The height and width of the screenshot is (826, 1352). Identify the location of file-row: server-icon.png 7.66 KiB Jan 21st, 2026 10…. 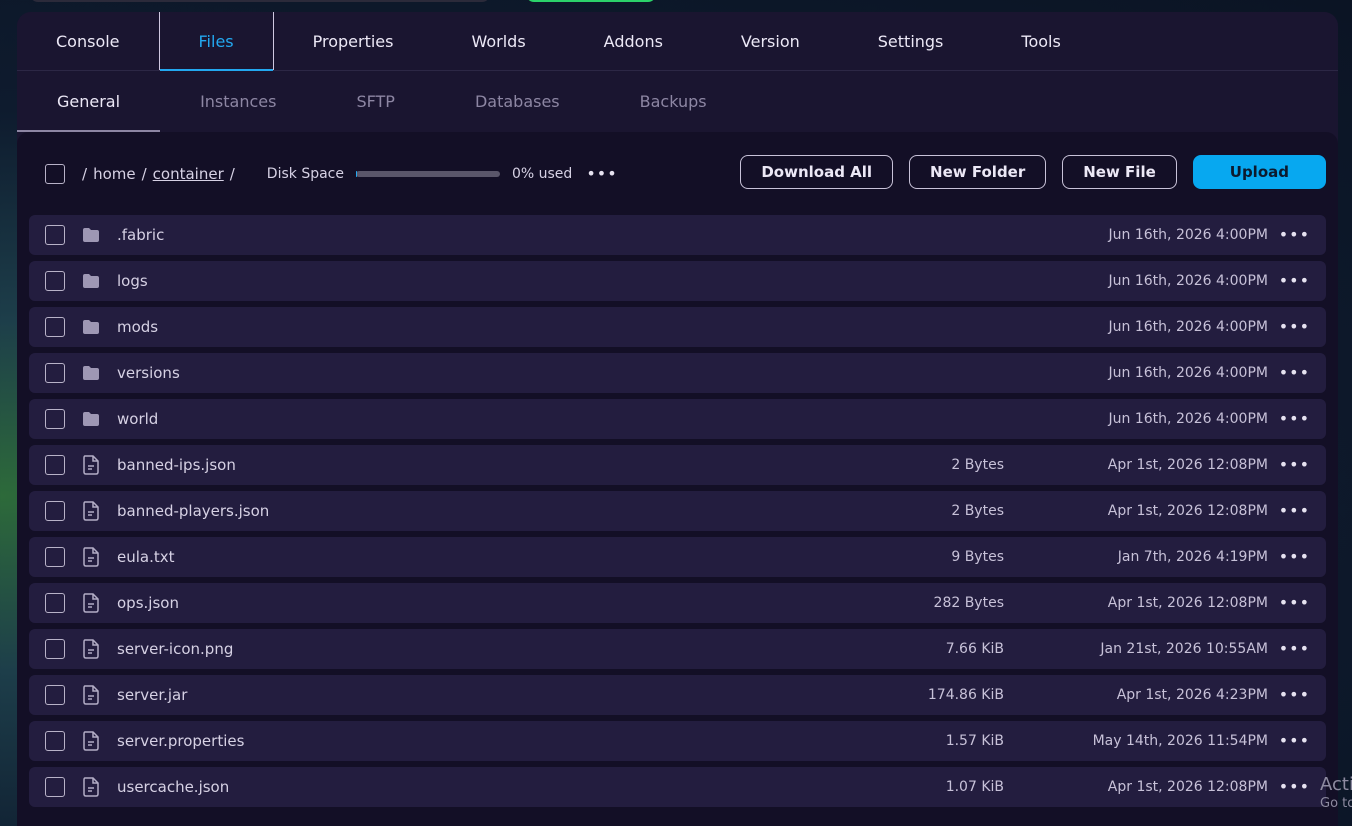
(677, 649).